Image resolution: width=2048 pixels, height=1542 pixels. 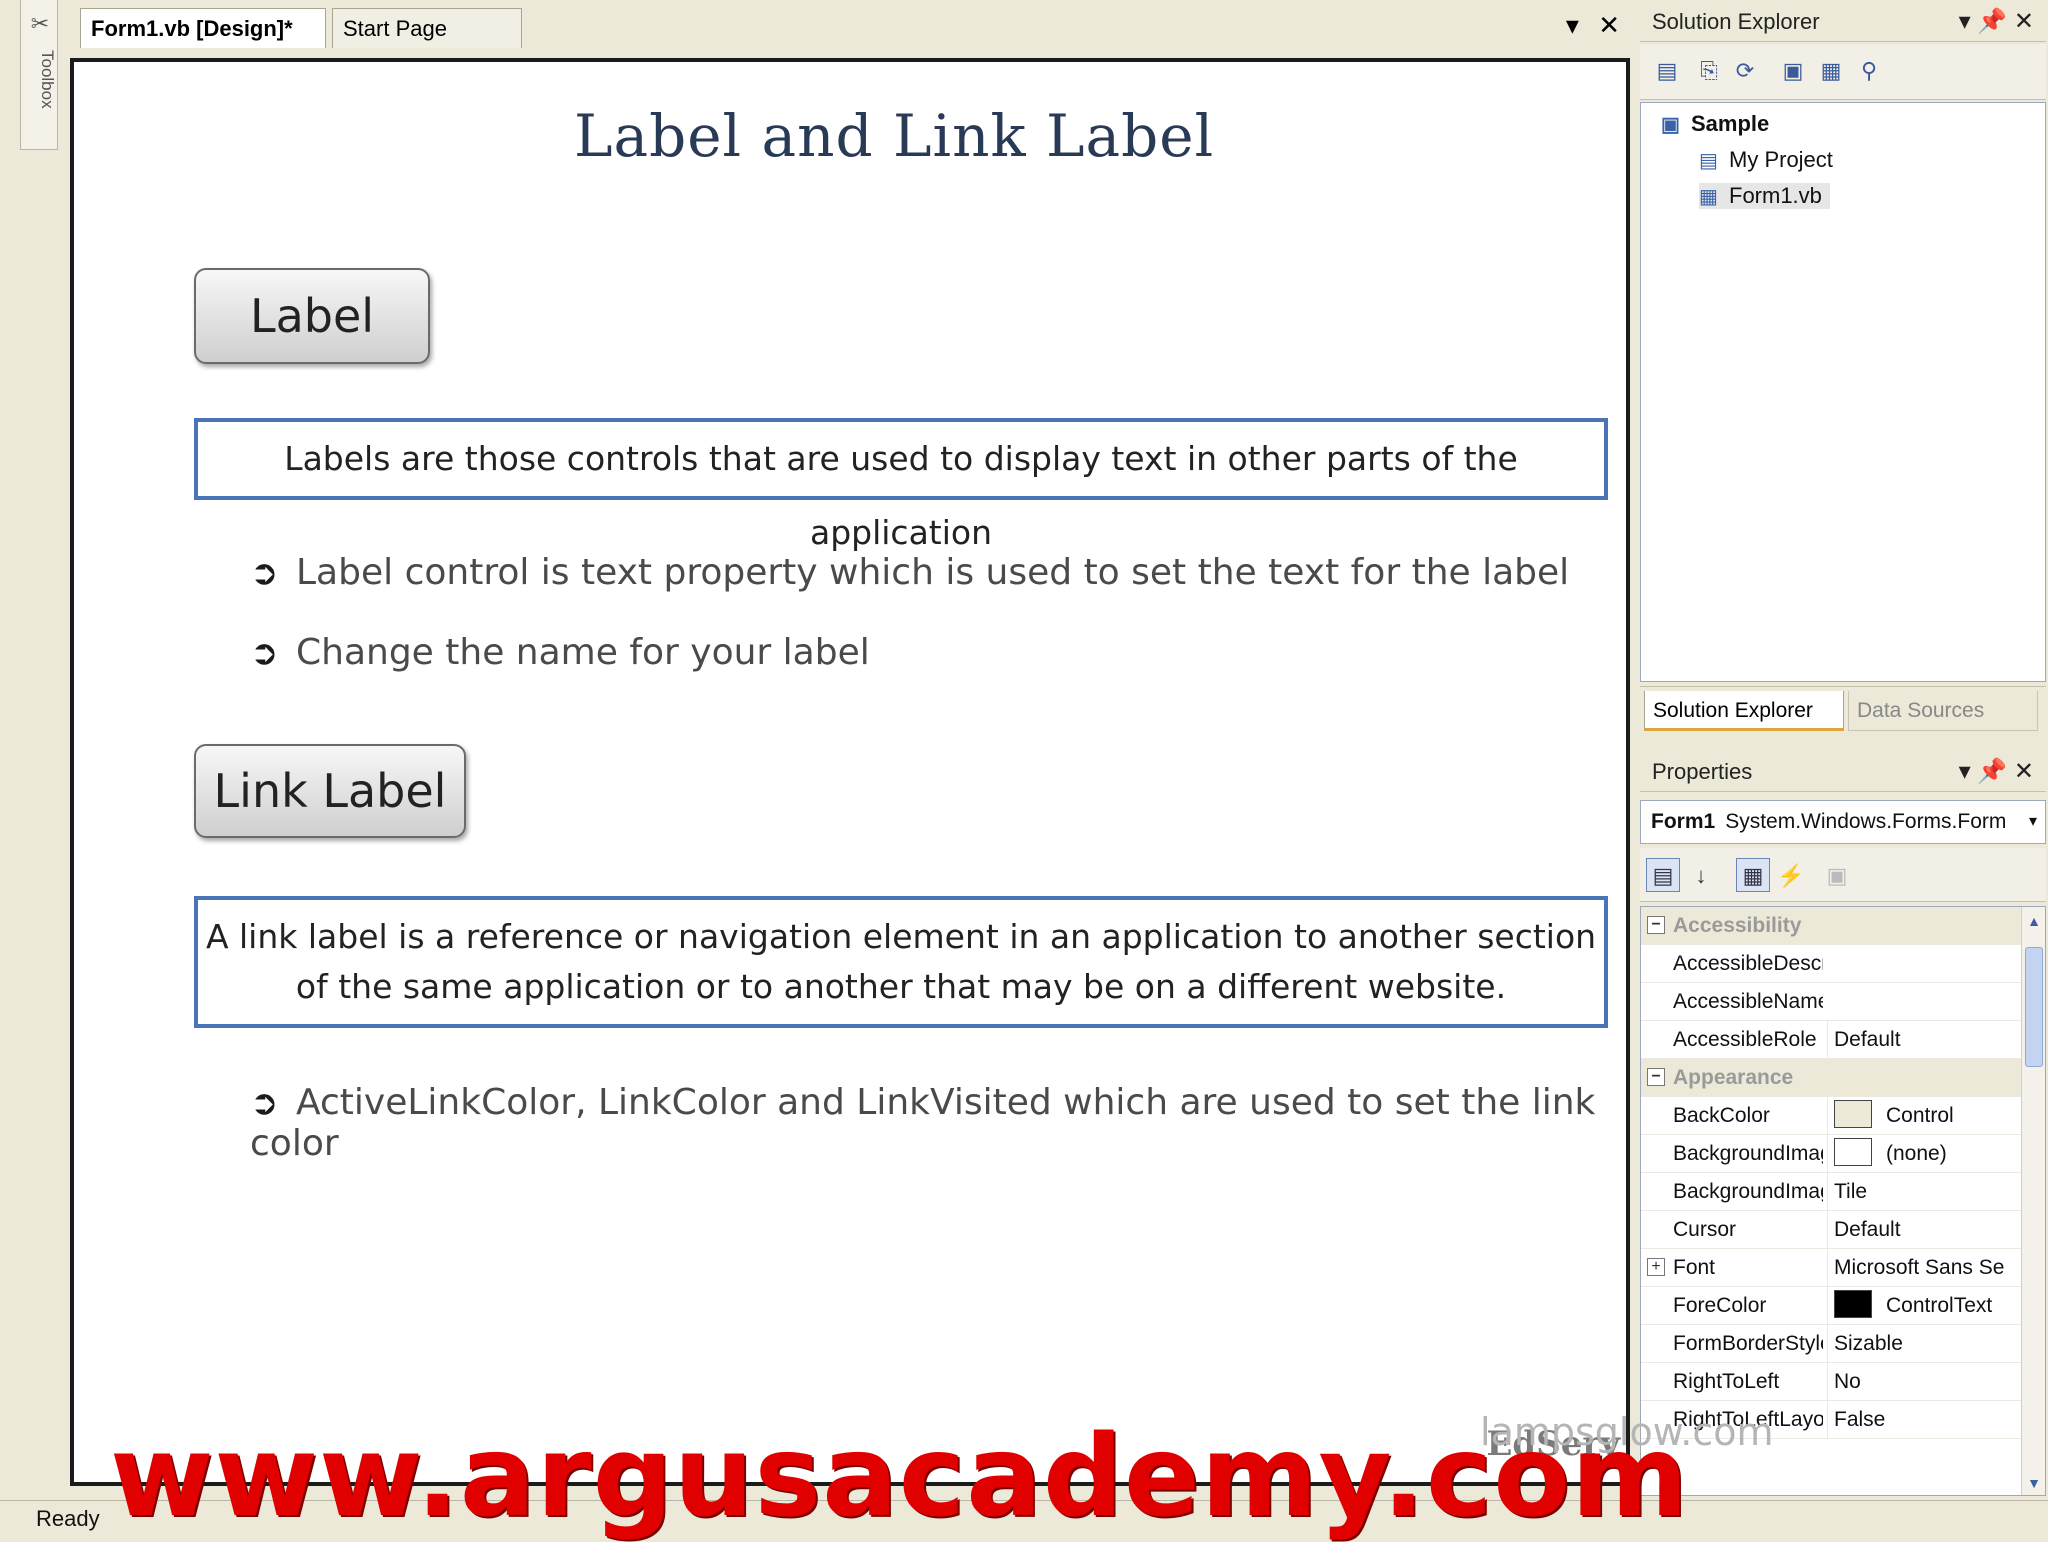 I want to click on tab-start-page: Start Page, so click(x=427, y=28).